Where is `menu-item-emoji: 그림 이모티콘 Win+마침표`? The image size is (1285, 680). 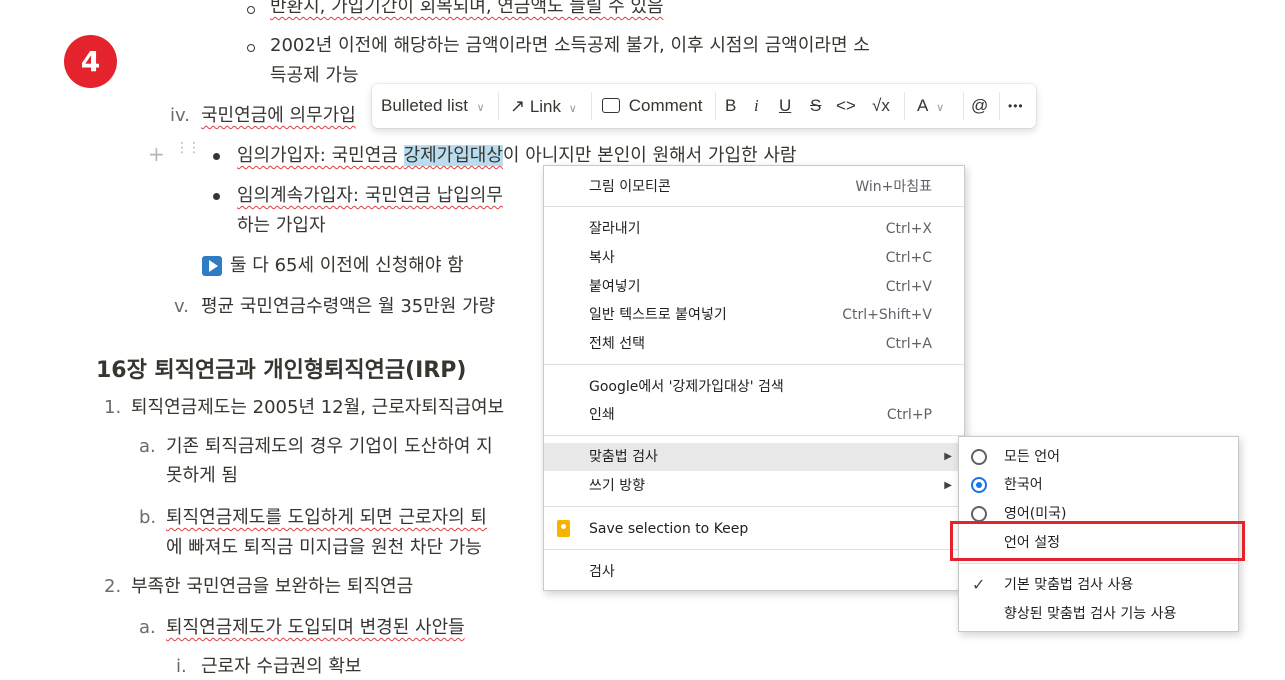 menu-item-emoji: 그림 이모티콘 Win+마침표 is located at coordinates (754, 187).